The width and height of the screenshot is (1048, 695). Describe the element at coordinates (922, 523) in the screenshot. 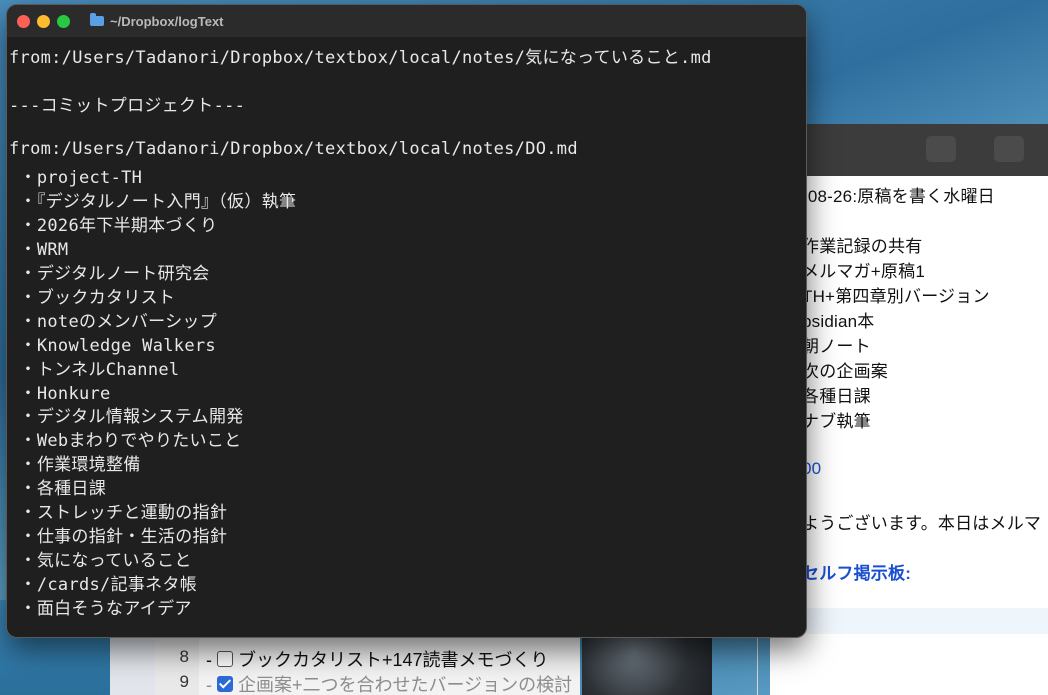

I see `note-line: ようございます。本日はメルマ` at that location.